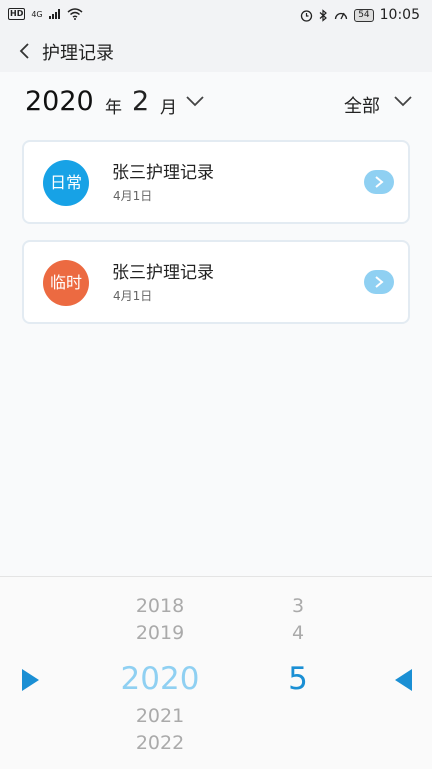  What do you see at coordinates (25, 51) in the screenshot?
I see `back-arrow-icon` at bounding box center [25, 51].